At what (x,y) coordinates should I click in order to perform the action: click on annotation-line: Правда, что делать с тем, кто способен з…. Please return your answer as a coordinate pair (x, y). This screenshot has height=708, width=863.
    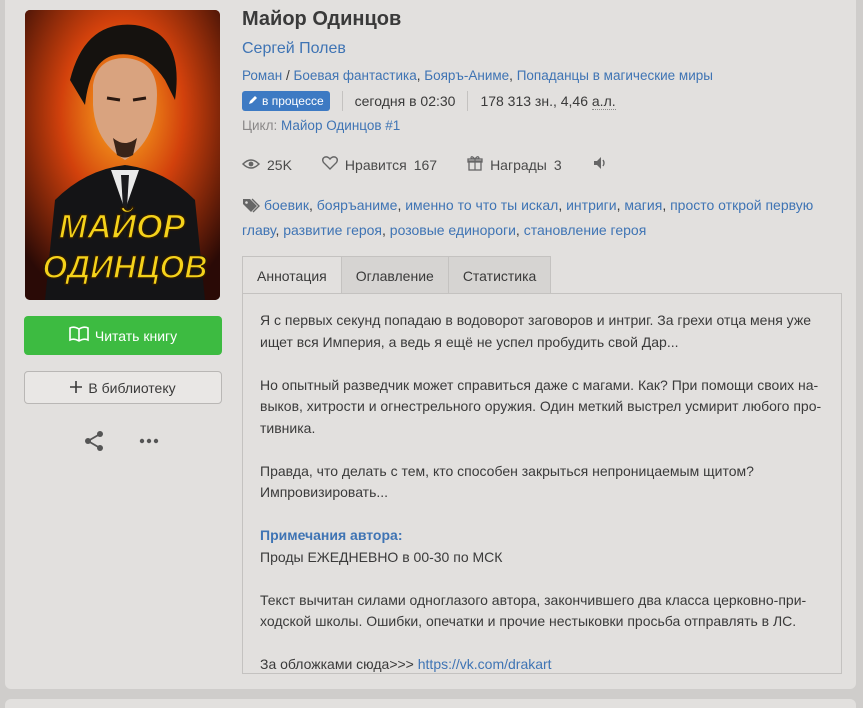
    Looking at the image, I should click on (507, 470).